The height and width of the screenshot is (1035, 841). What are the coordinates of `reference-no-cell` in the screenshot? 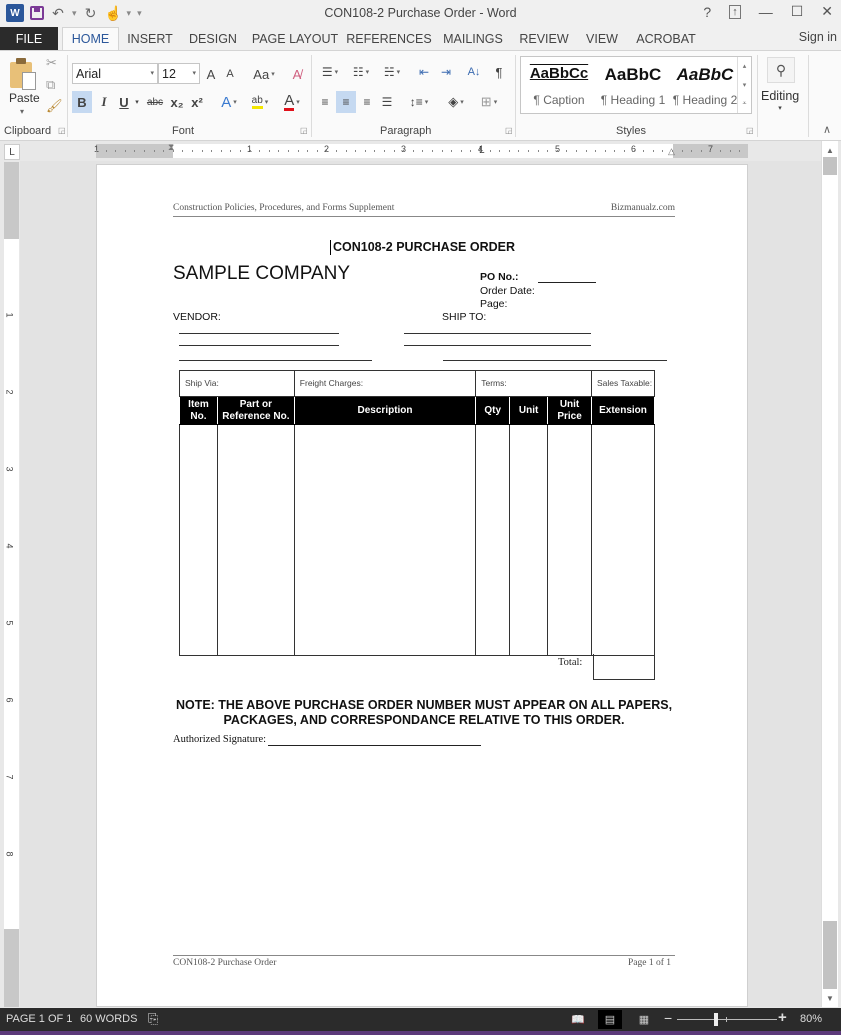 It's located at (255, 540).